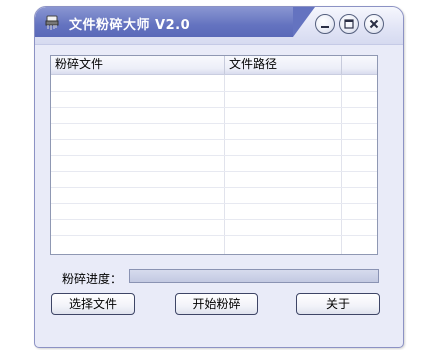 This screenshot has width=427, height=350. I want to click on close-button, so click(374, 24).